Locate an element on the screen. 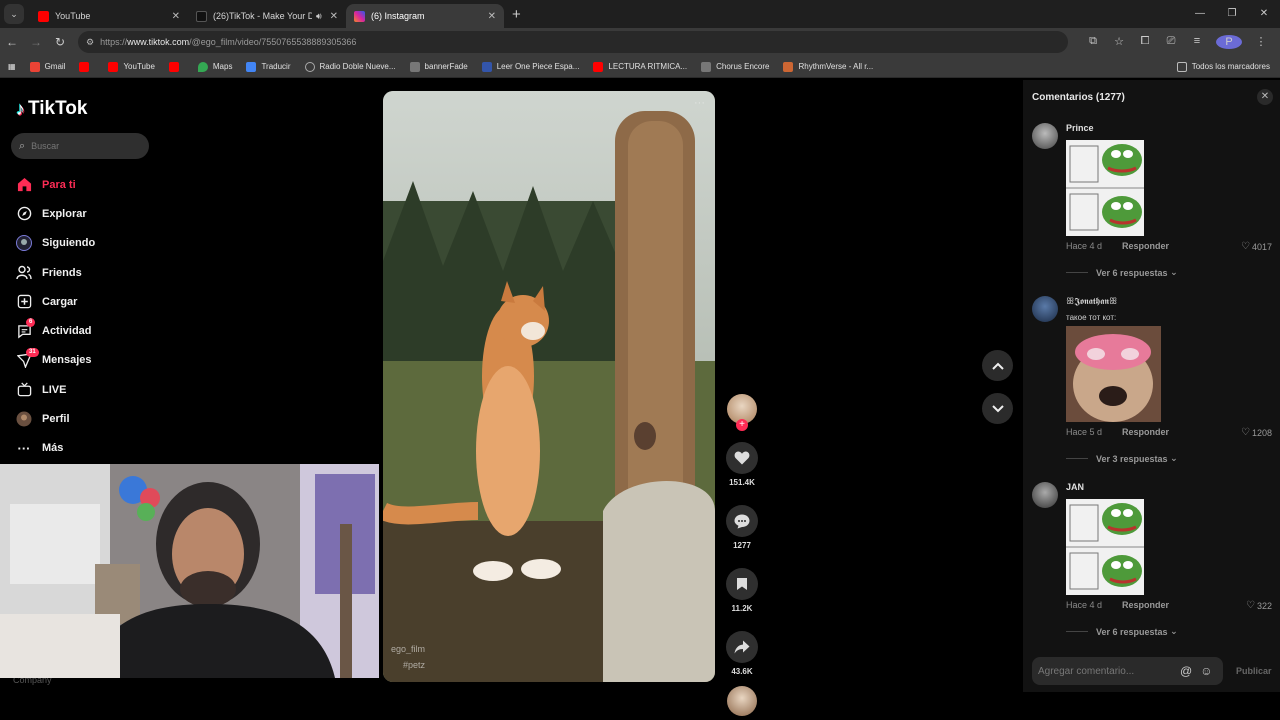 This screenshot has height=720, width=1280. heart-outline-icon: ♡ is located at coordinates (1245, 246).